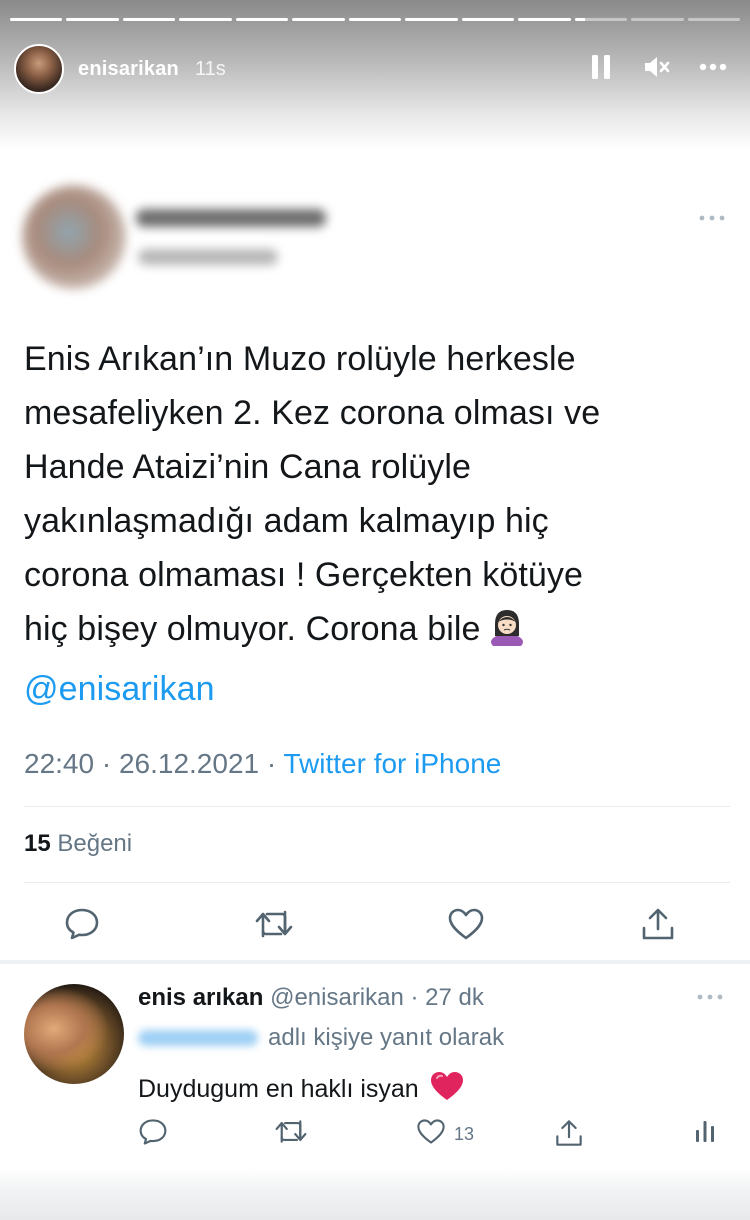 The image size is (750, 1220). I want to click on reply-action-bar: 13, so click(433, 1136).